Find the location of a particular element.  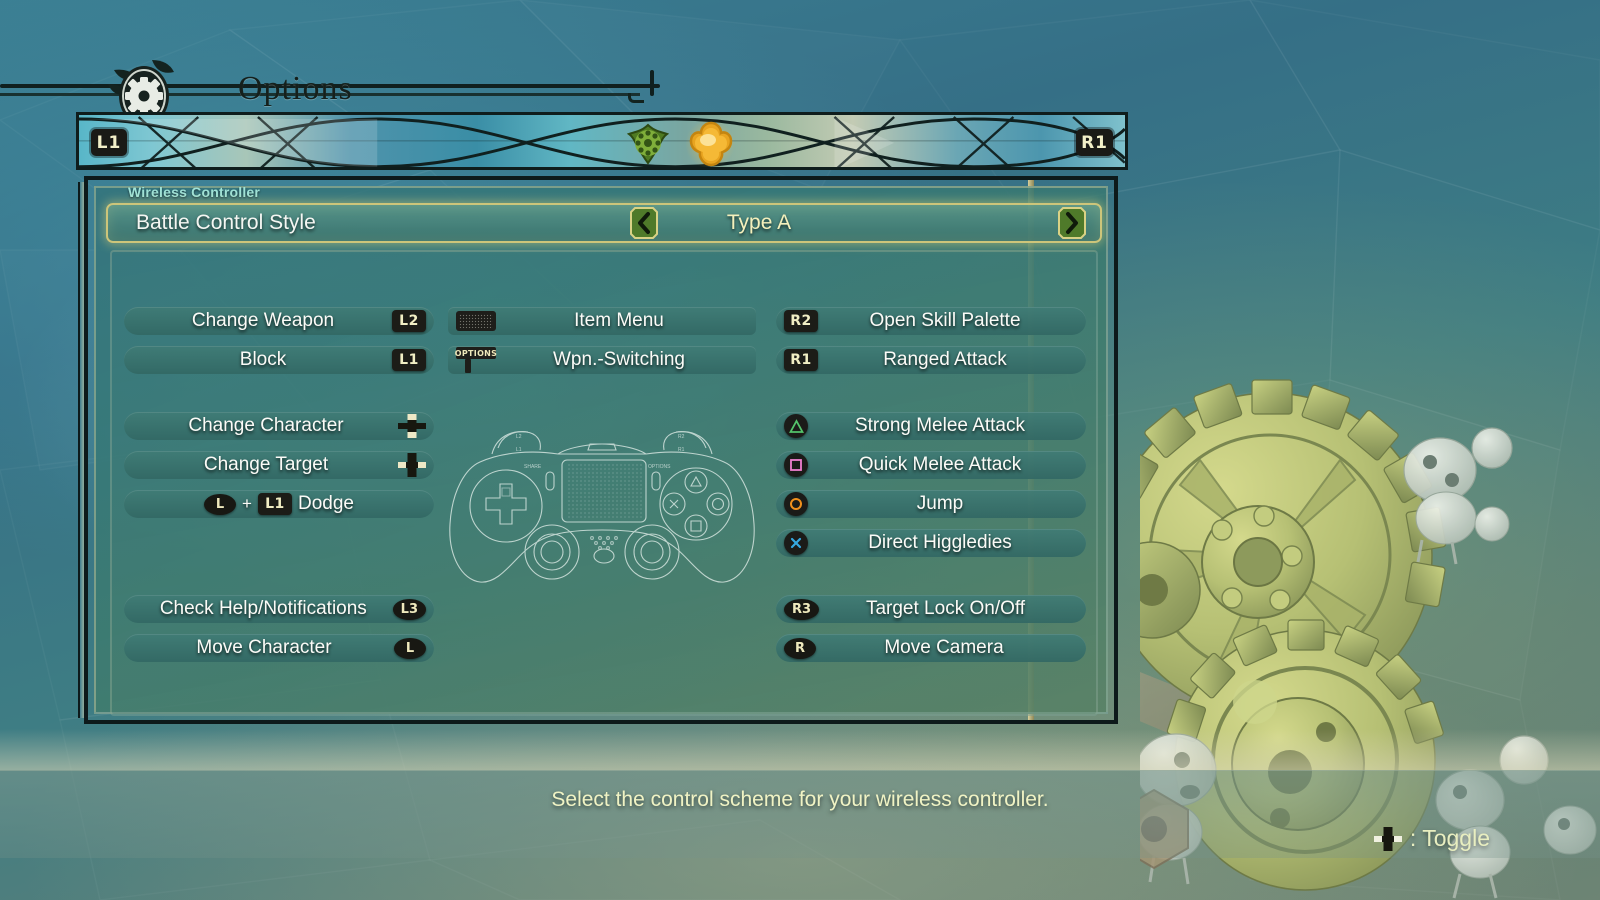

binding-item-menu: Item Menu is located at coordinates (602, 321).